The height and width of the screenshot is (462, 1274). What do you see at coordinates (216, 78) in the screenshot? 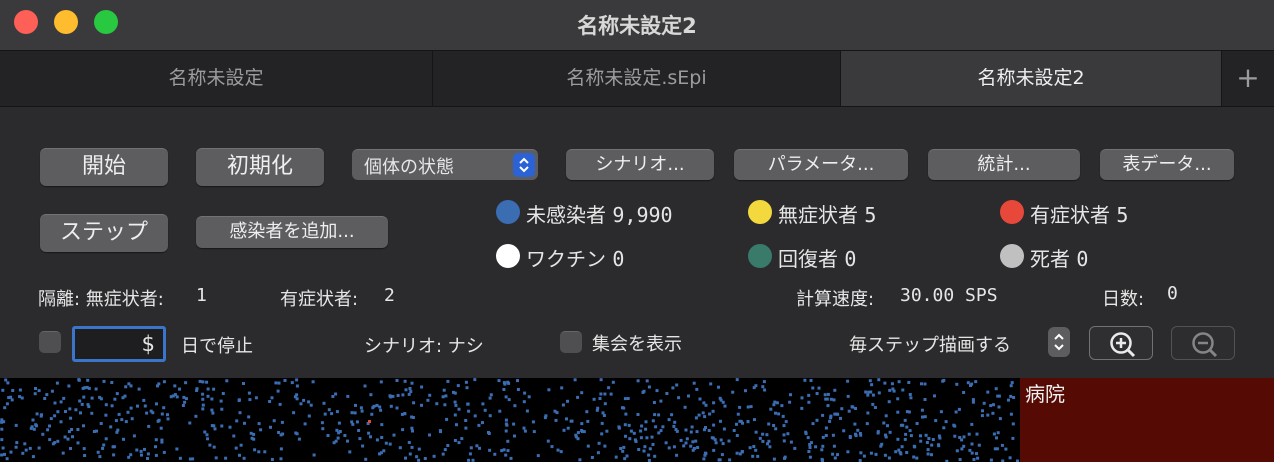
I see `tab-document-1: 名称未設定` at bounding box center [216, 78].